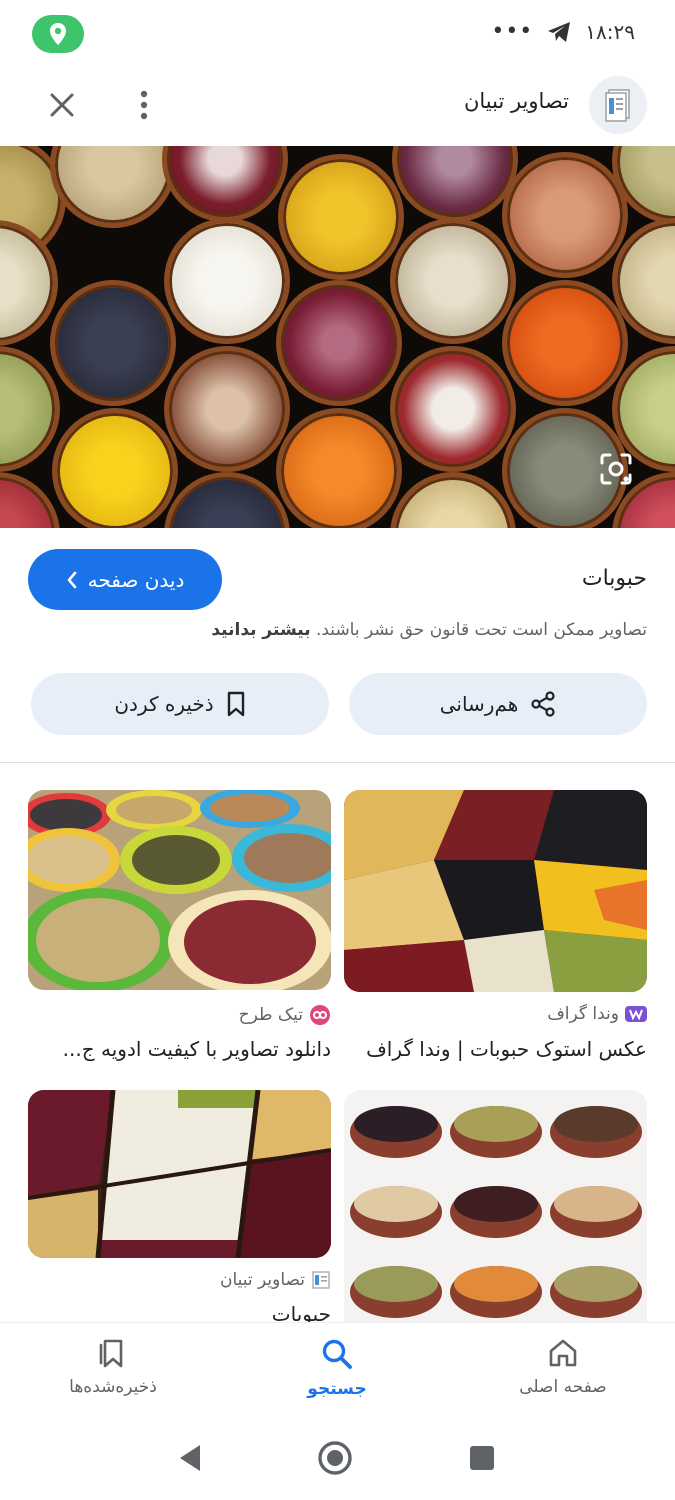 Image resolution: width=675 pixels, height=1500 pixels. Describe the element at coordinates (113, 1387) in the screenshot. I see `nav-saved-label: ذخیره‌شده‌ها` at that location.